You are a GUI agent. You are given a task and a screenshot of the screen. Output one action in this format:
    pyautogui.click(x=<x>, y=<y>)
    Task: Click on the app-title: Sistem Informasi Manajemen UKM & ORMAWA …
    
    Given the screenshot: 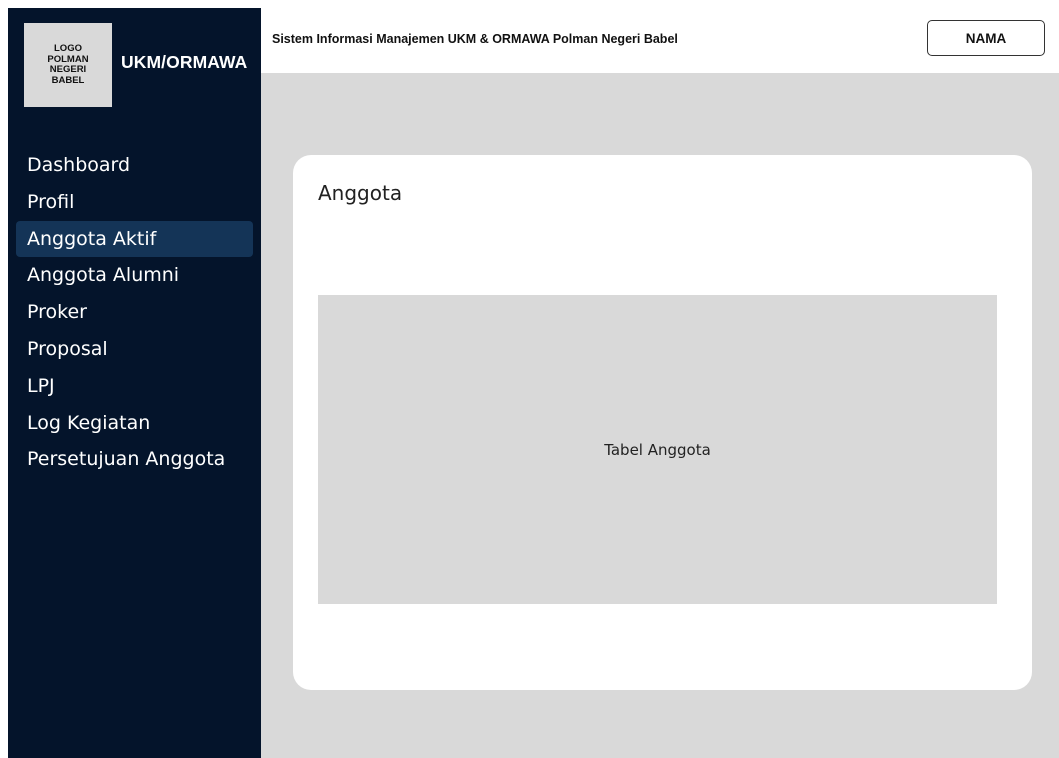 What is the action you would take?
    pyautogui.click(x=475, y=39)
    